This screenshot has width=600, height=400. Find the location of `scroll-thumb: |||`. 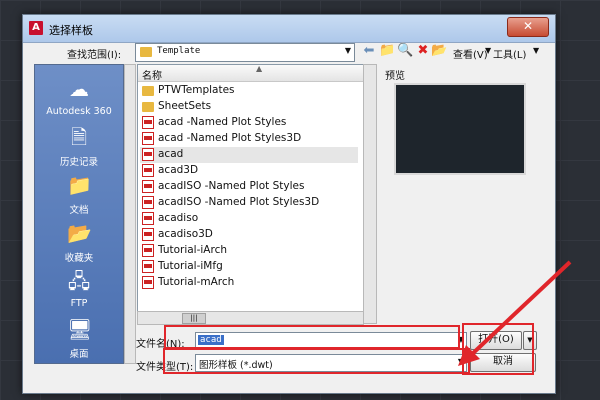

scroll-thumb: ||| is located at coordinates (194, 318).